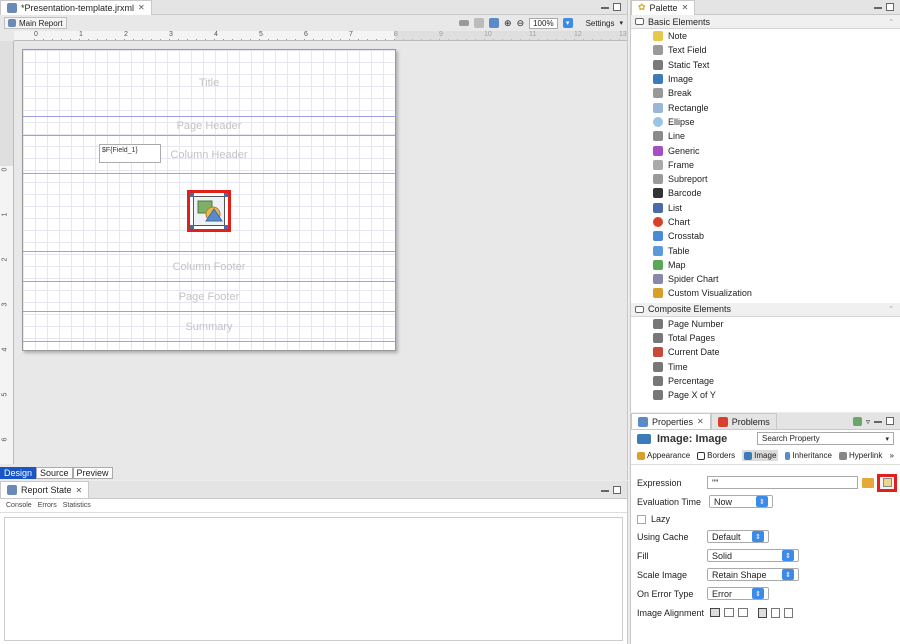  What do you see at coordinates (868, 482) in the screenshot?
I see `folder-icon` at bounding box center [868, 482].